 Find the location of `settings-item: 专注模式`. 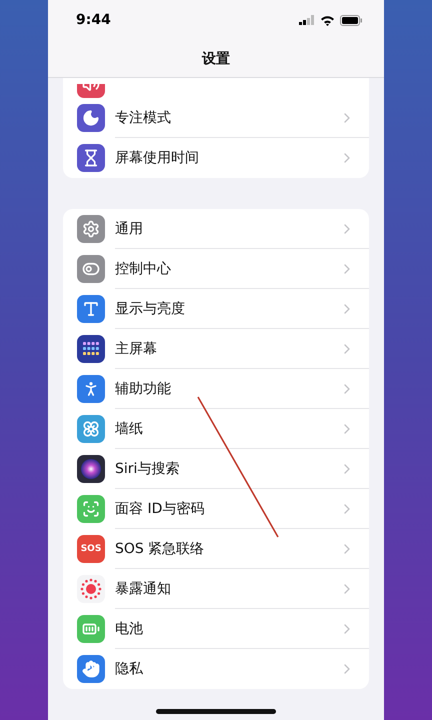

settings-item: 专注模式 is located at coordinates (143, 117).